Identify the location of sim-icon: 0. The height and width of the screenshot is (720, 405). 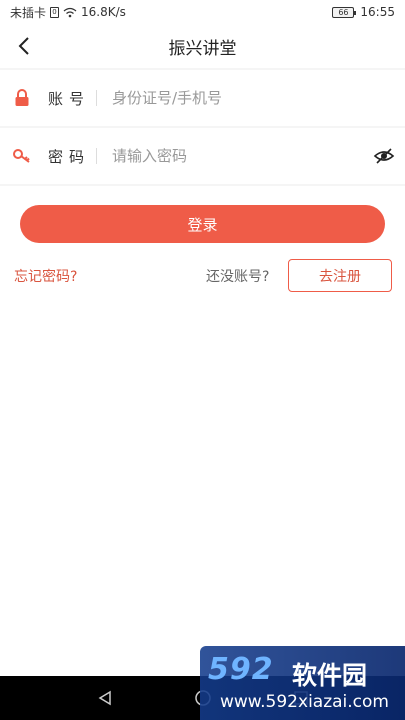
(55, 12).